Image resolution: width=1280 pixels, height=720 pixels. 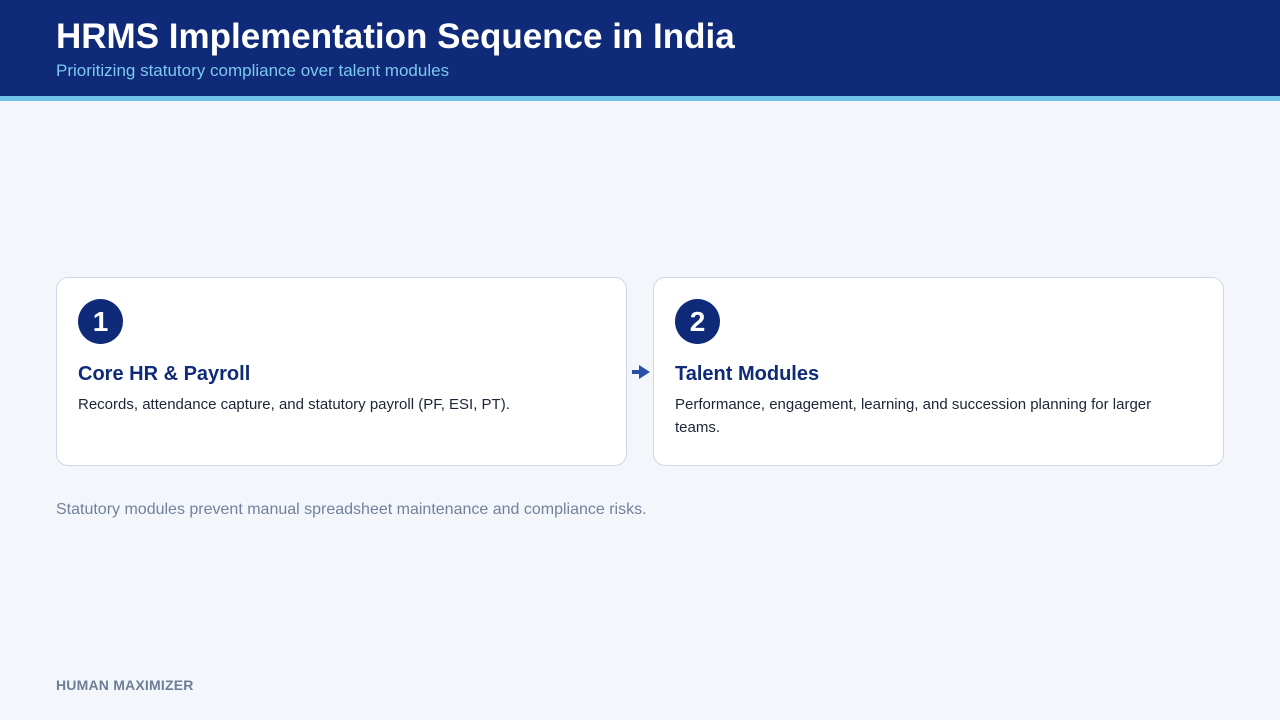 I want to click on brand-label: HUMAN MAXIMIZER, so click(x=125, y=685).